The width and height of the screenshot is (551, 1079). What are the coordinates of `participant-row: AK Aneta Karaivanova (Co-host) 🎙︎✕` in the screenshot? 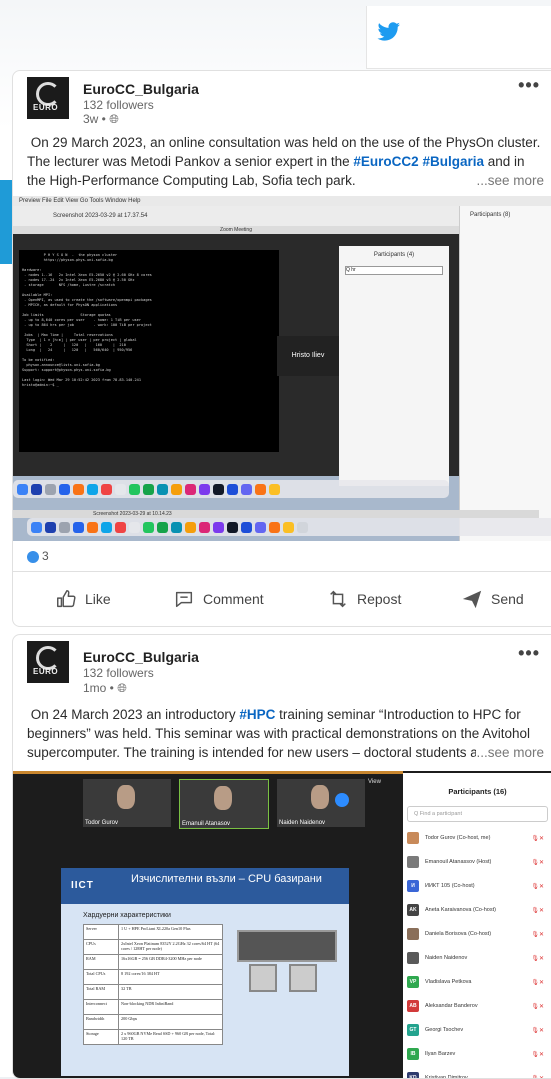 It's located at (477, 910).